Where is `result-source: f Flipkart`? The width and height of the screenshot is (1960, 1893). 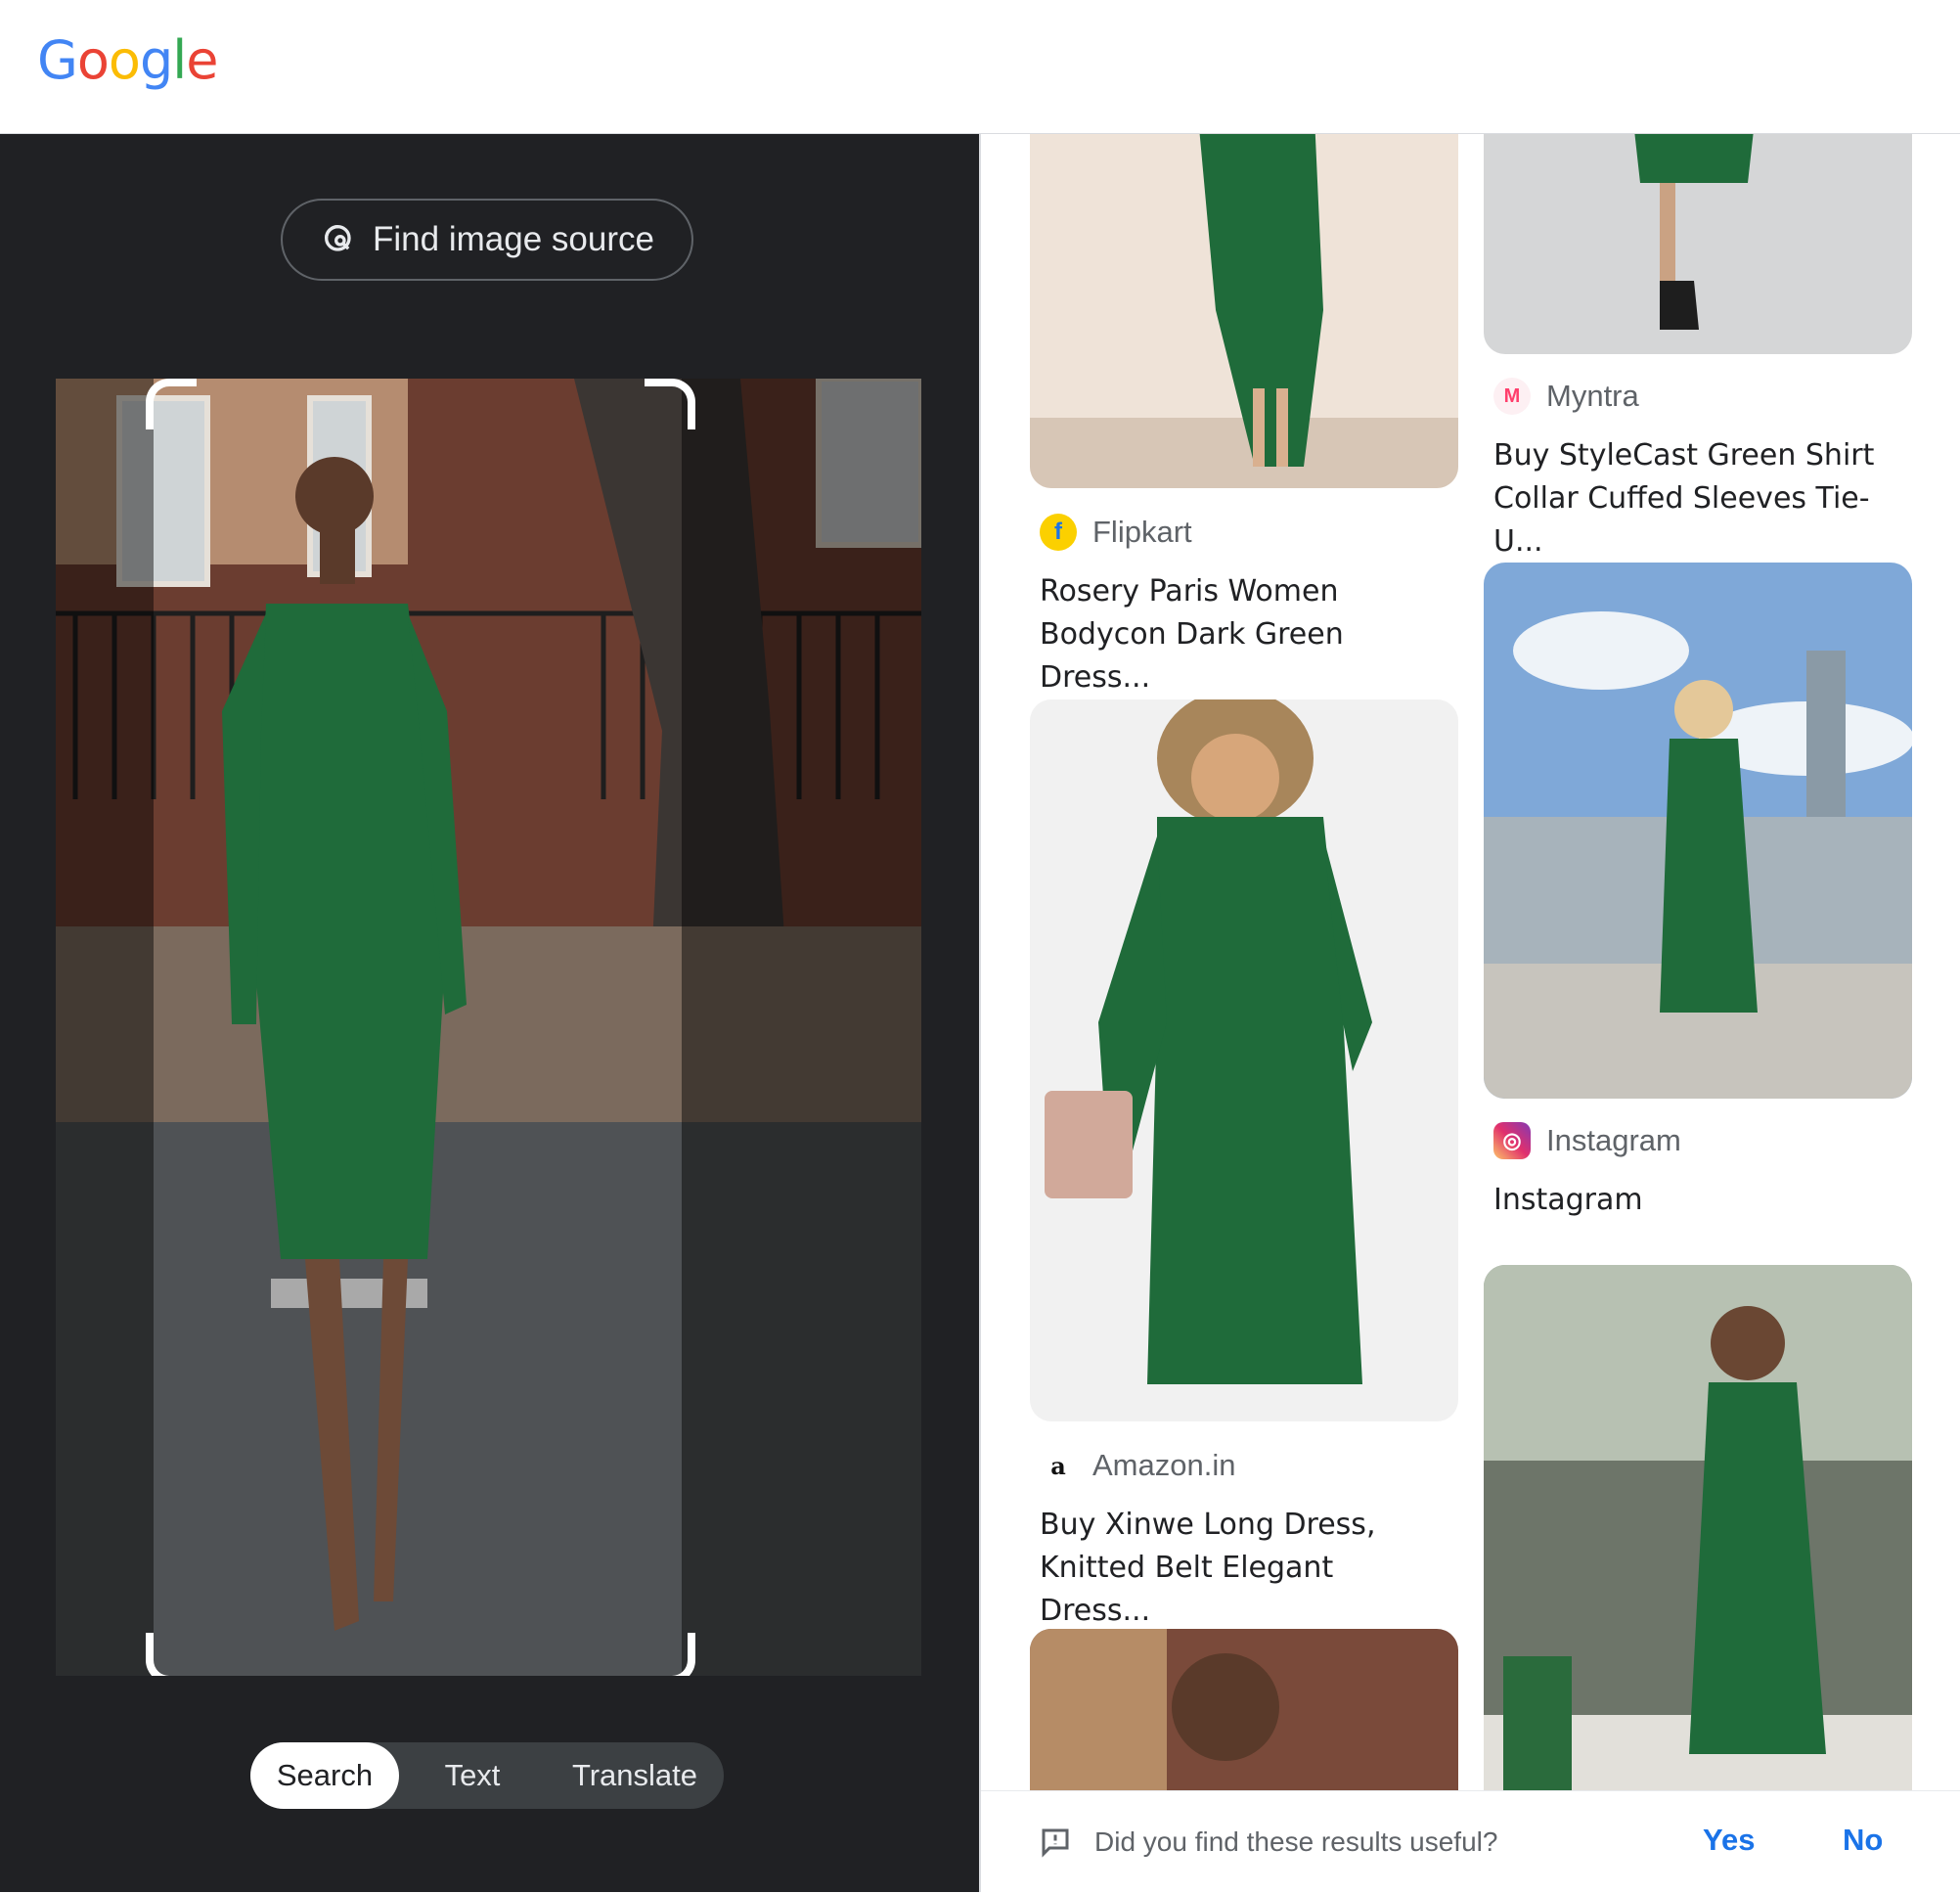 result-source: f Flipkart is located at coordinates (1116, 532).